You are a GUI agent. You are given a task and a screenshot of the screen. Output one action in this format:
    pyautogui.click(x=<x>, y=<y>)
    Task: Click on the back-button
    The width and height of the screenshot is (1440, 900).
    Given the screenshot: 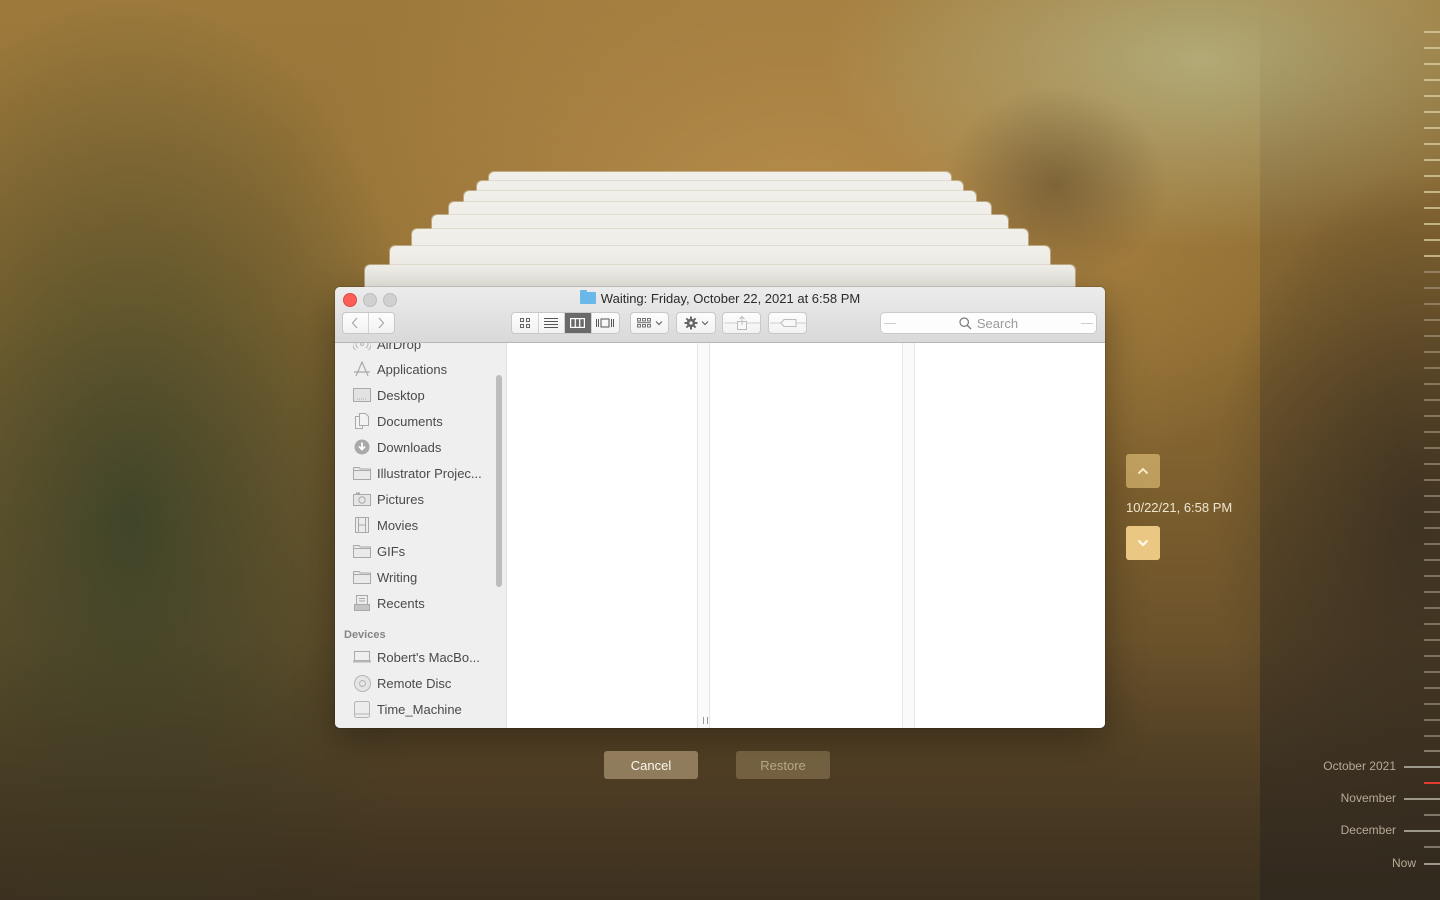 What is the action you would take?
    pyautogui.click(x=356, y=323)
    